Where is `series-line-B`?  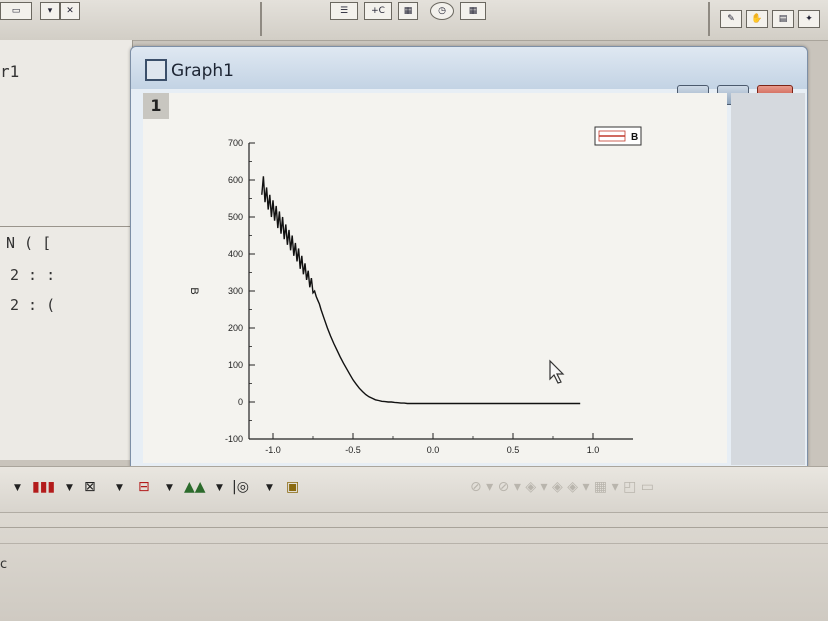 series-line-B is located at coordinates (421, 290).